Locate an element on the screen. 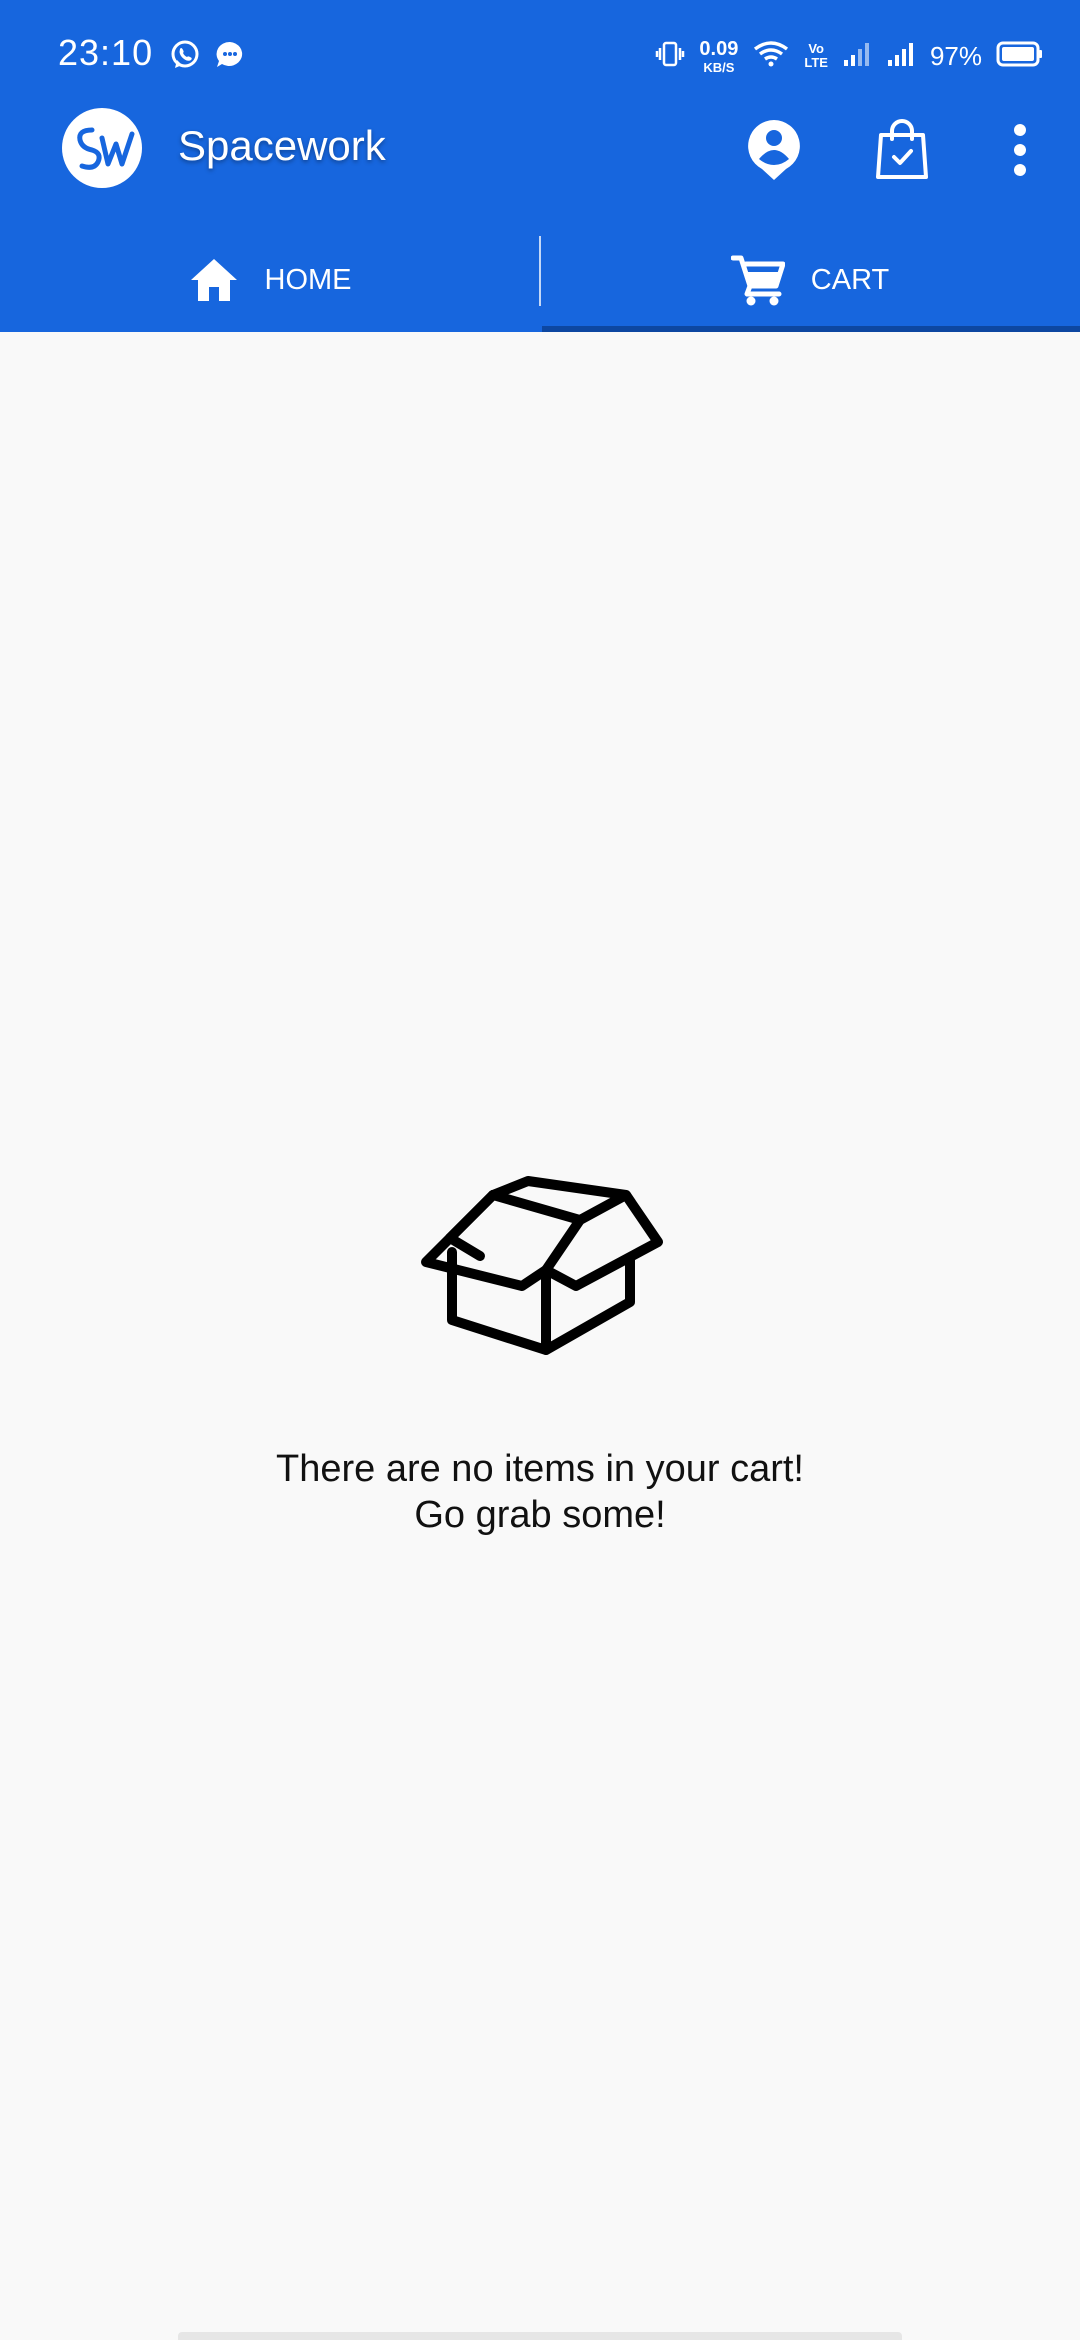 Image resolution: width=1080 pixels, height=2340 pixels. status-time: 23:10 is located at coordinates (106, 52).